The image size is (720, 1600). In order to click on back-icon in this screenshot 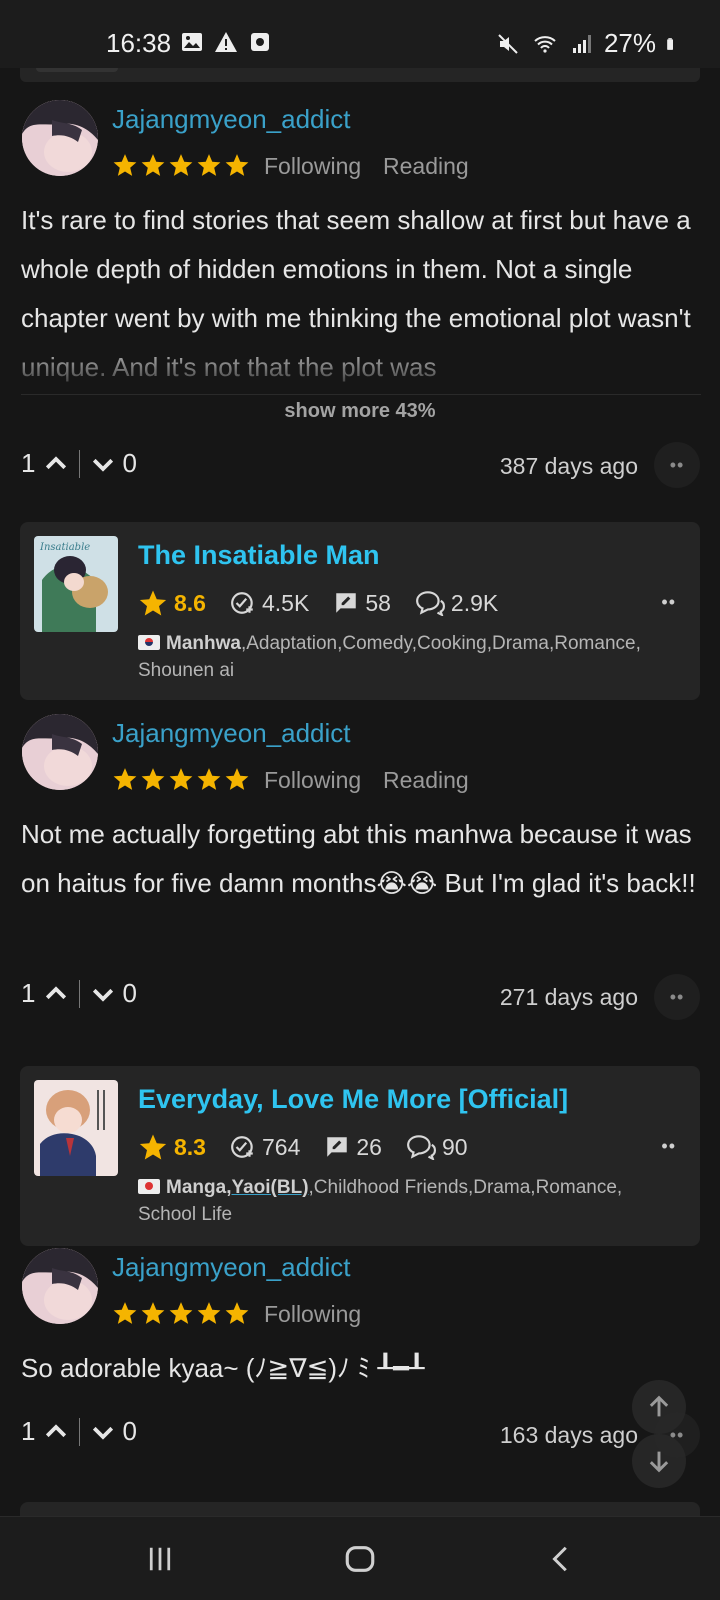, I will do `click(559, 1559)`.